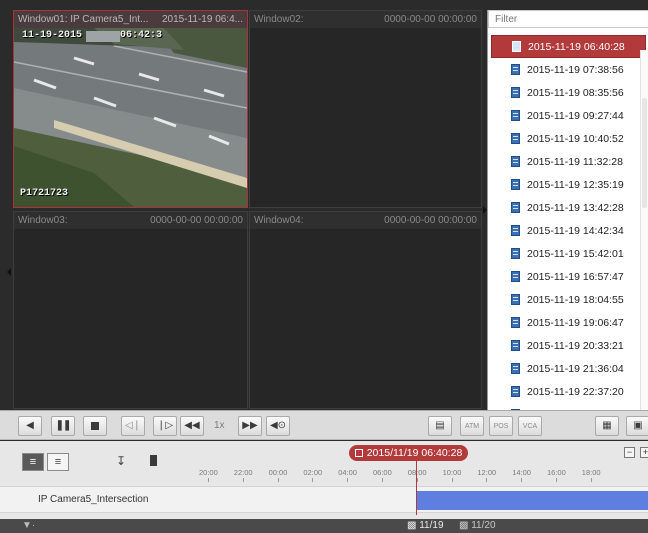 This screenshot has width=648, height=533. Describe the element at coordinates (347, 472) in the screenshot. I see `timeline-tick-label: 04:00` at that location.